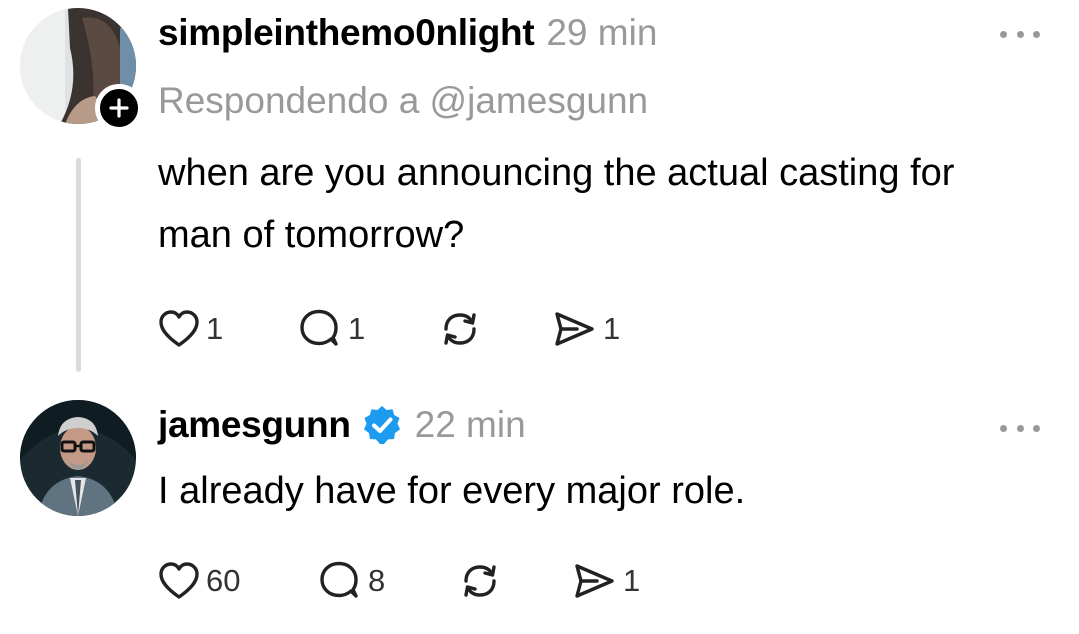 This screenshot has height=634, width=1079. Describe the element at coordinates (215, 328) in the screenshot. I see `like-count: 1` at that location.